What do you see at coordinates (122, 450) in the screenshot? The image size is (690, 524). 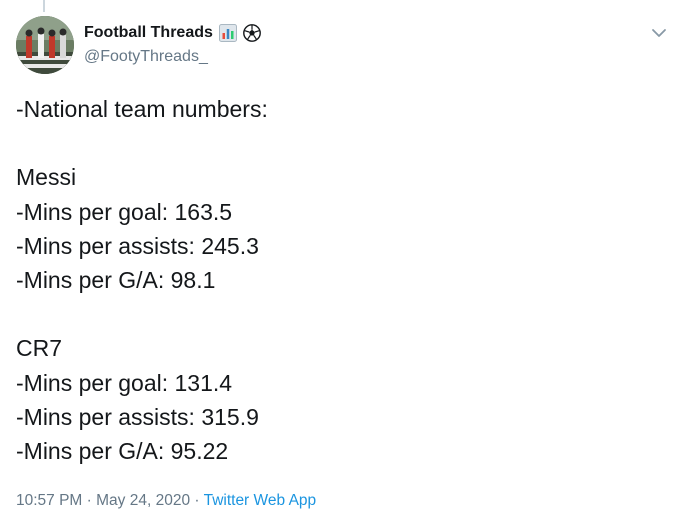 I see `tweet-line: -Mins per G/A: 95.22` at bounding box center [122, 450].